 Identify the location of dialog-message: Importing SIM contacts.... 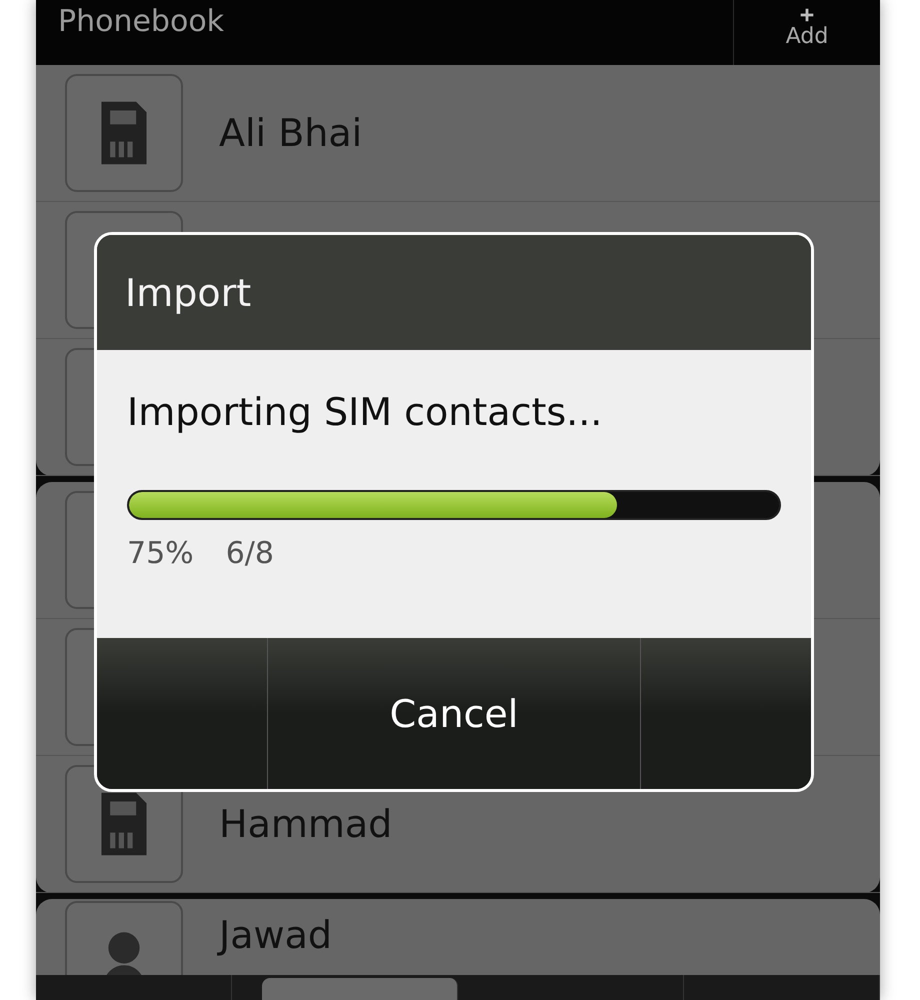
(365, 412).